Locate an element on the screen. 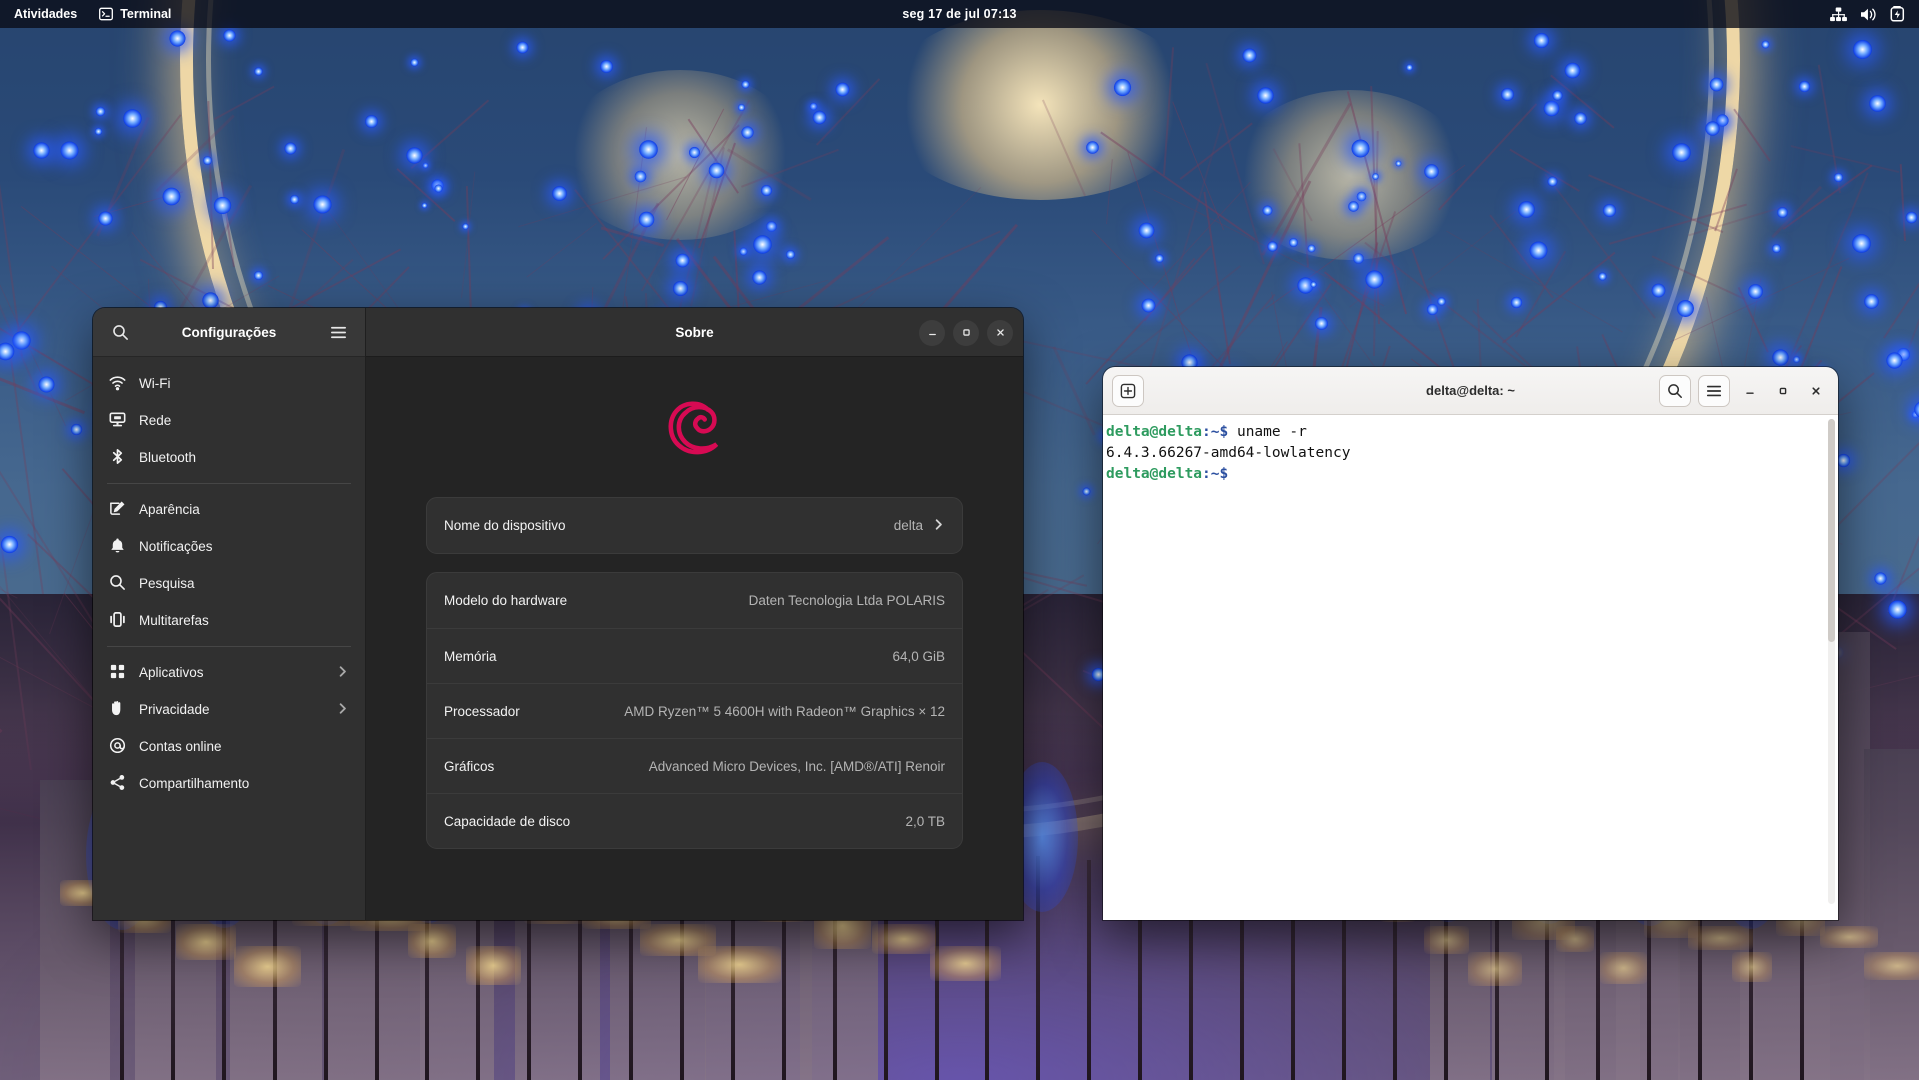  app-menu-label: Terminal is located at coordinates (146, 14).